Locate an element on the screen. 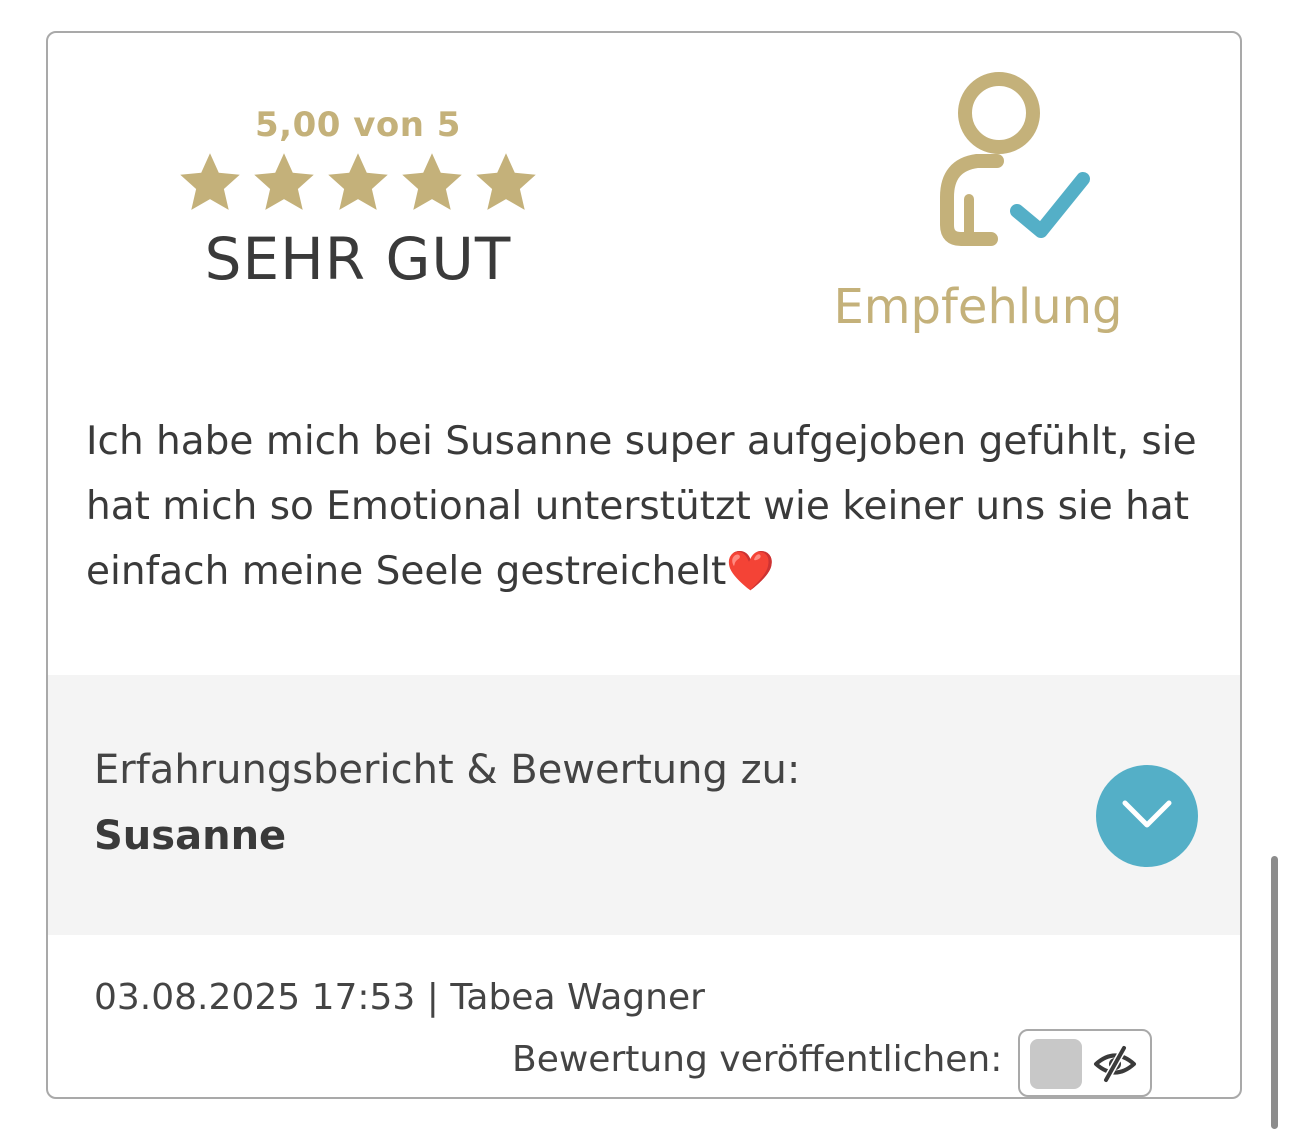 This screenshot has width=1290, height=1129. review-subject-name: Susanne is located at coordinates (190, 836).